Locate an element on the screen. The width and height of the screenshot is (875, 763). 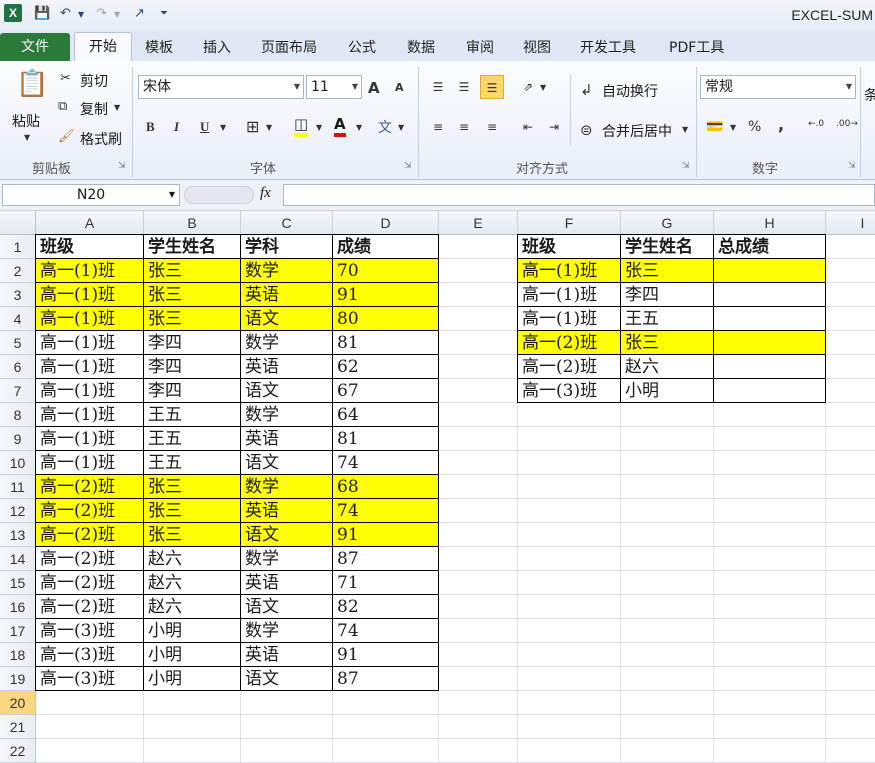
row-header: 1 is located at coordinates (18, 247).